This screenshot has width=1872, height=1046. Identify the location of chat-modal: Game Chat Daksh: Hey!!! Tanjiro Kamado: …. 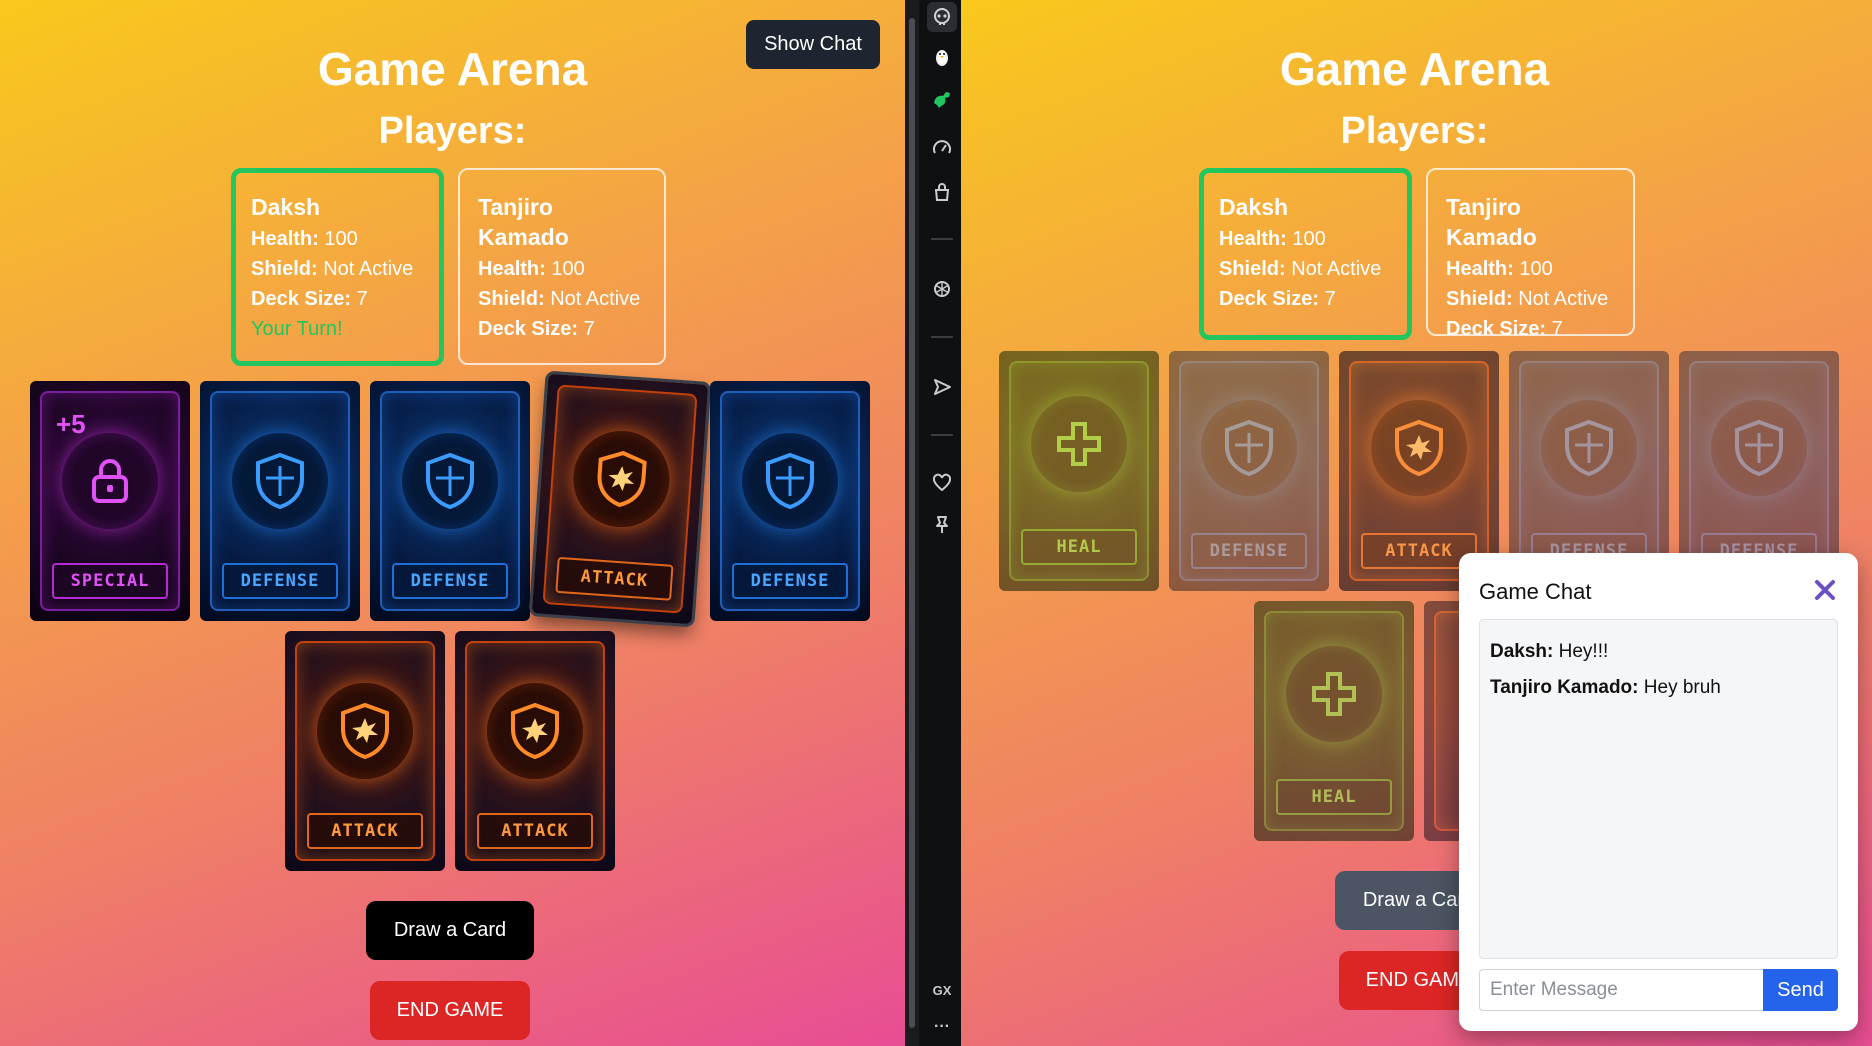
(1658, 792).